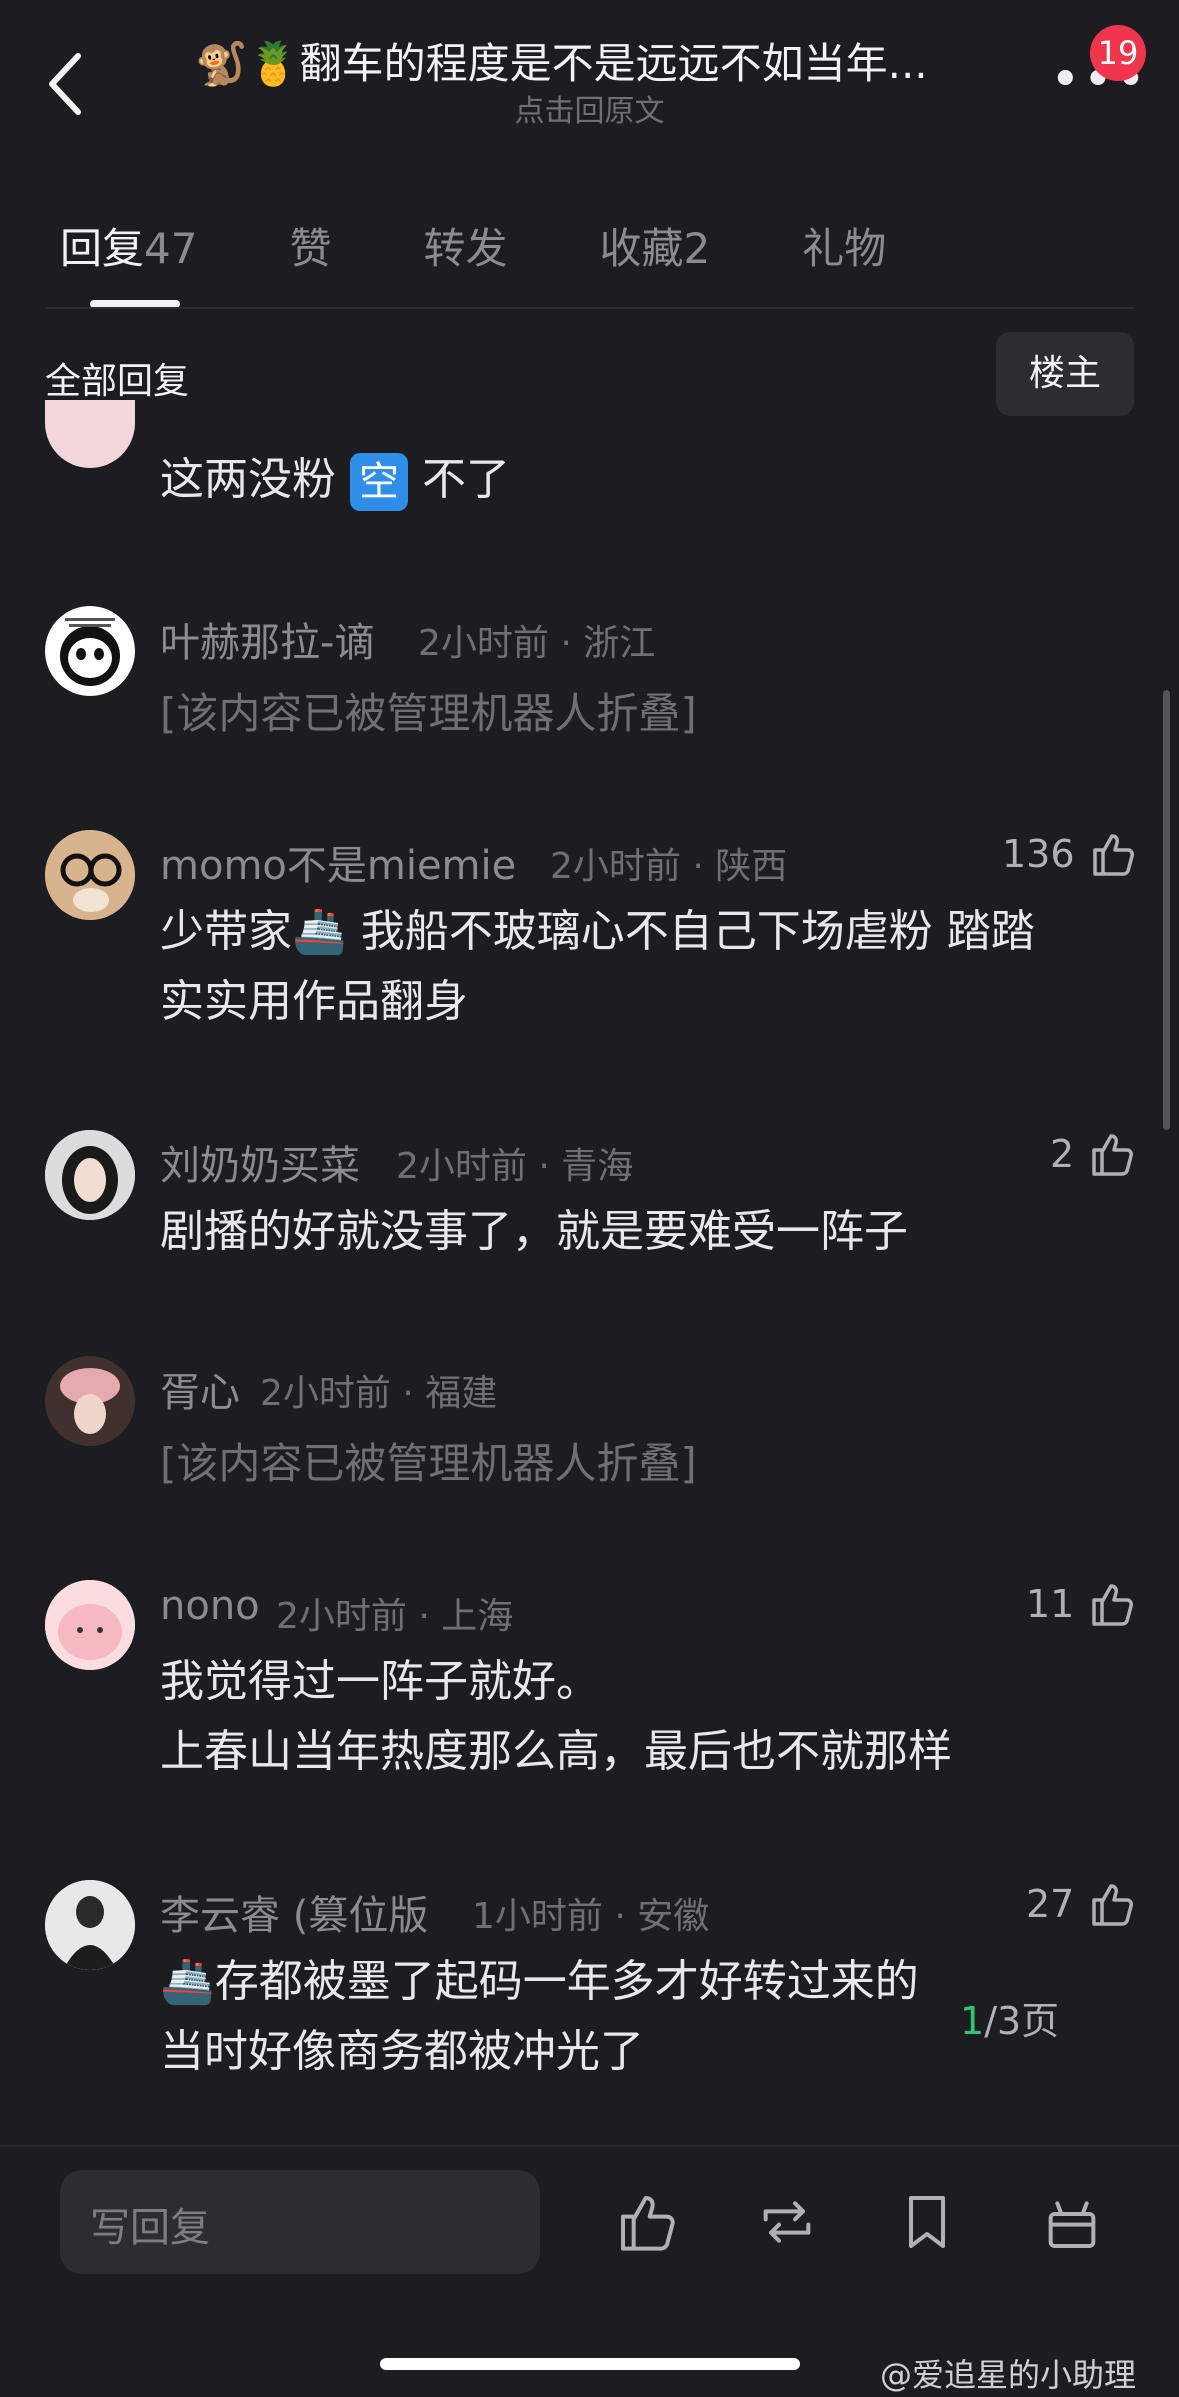  I want to click on repost-button, so click(787, 2222).